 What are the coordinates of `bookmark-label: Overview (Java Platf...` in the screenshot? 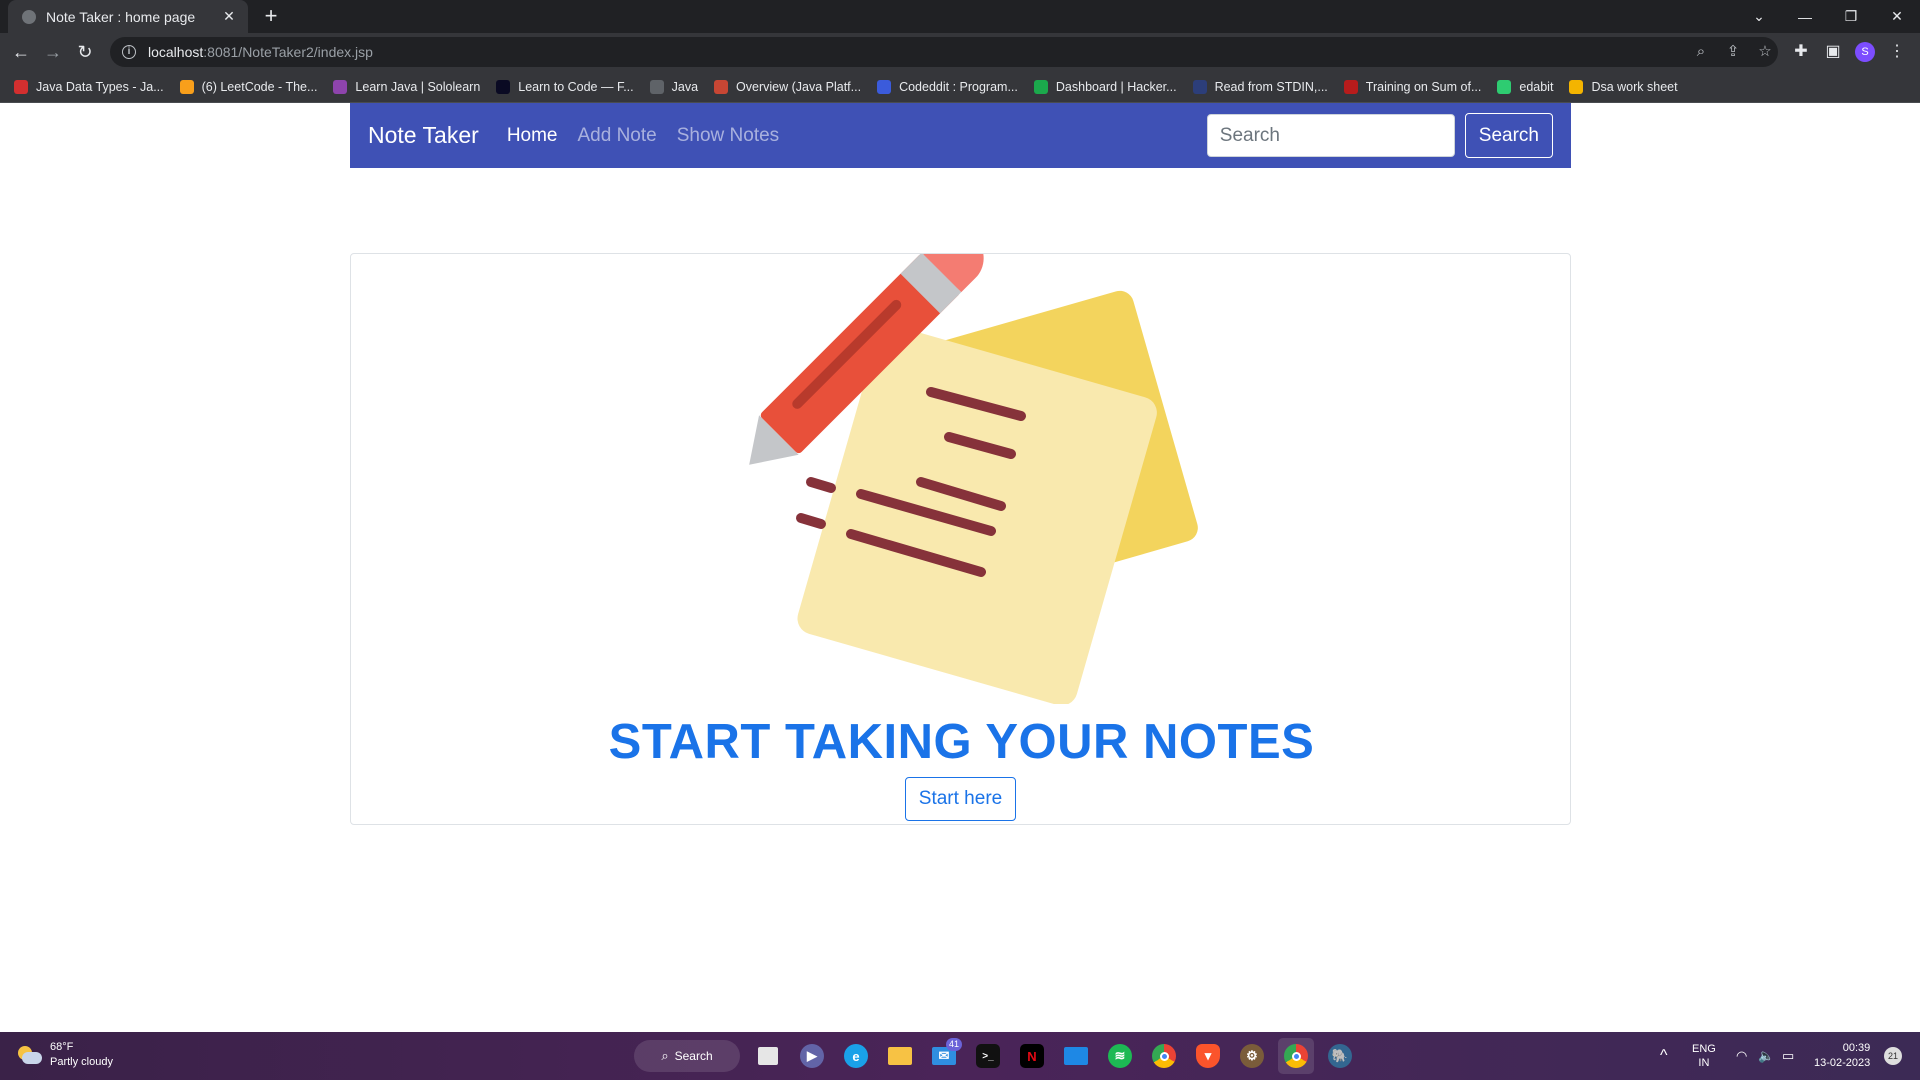 It's located at (799, 86).